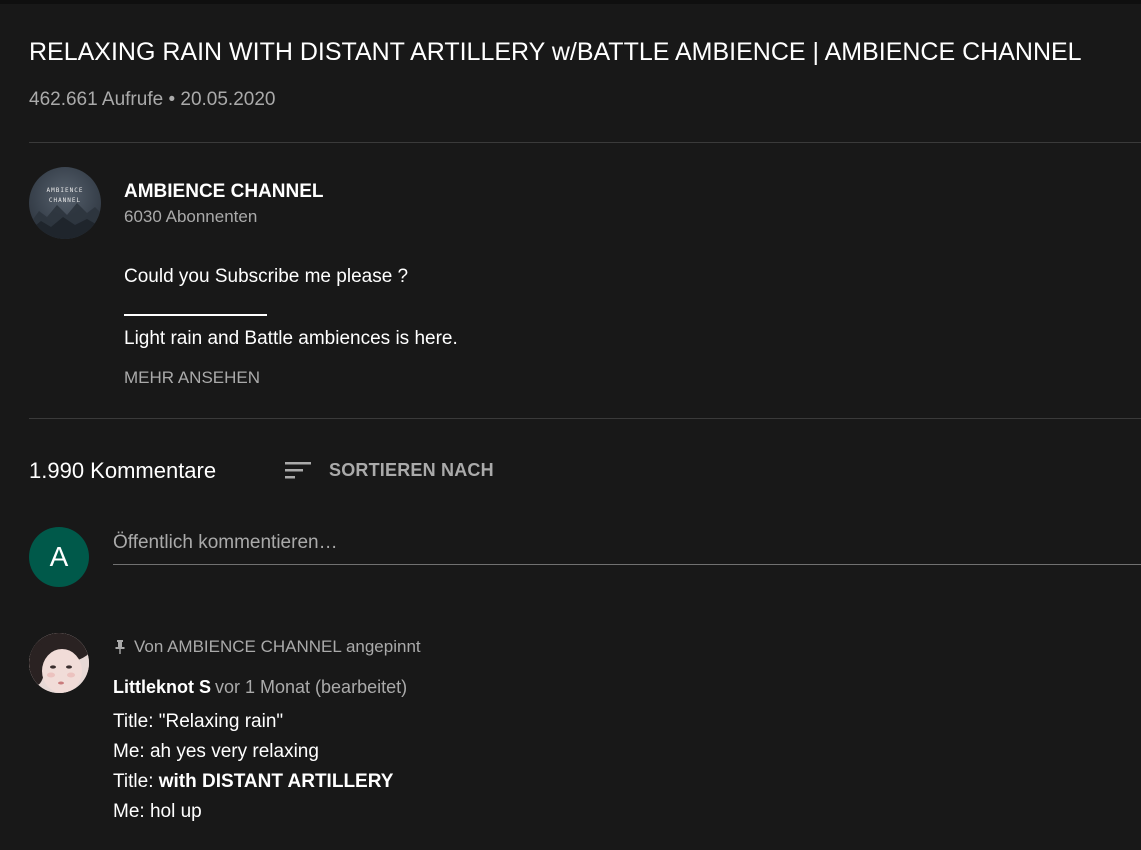  I want to click on user-avatar: A, so click(59, 557).